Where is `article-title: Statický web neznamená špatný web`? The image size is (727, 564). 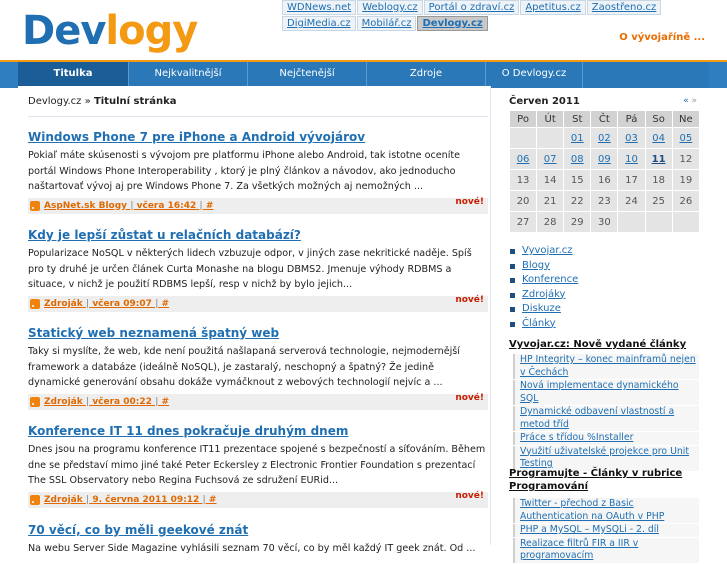
article-title: Statický web neznamená špatný web is located at coordinates (258, 333).